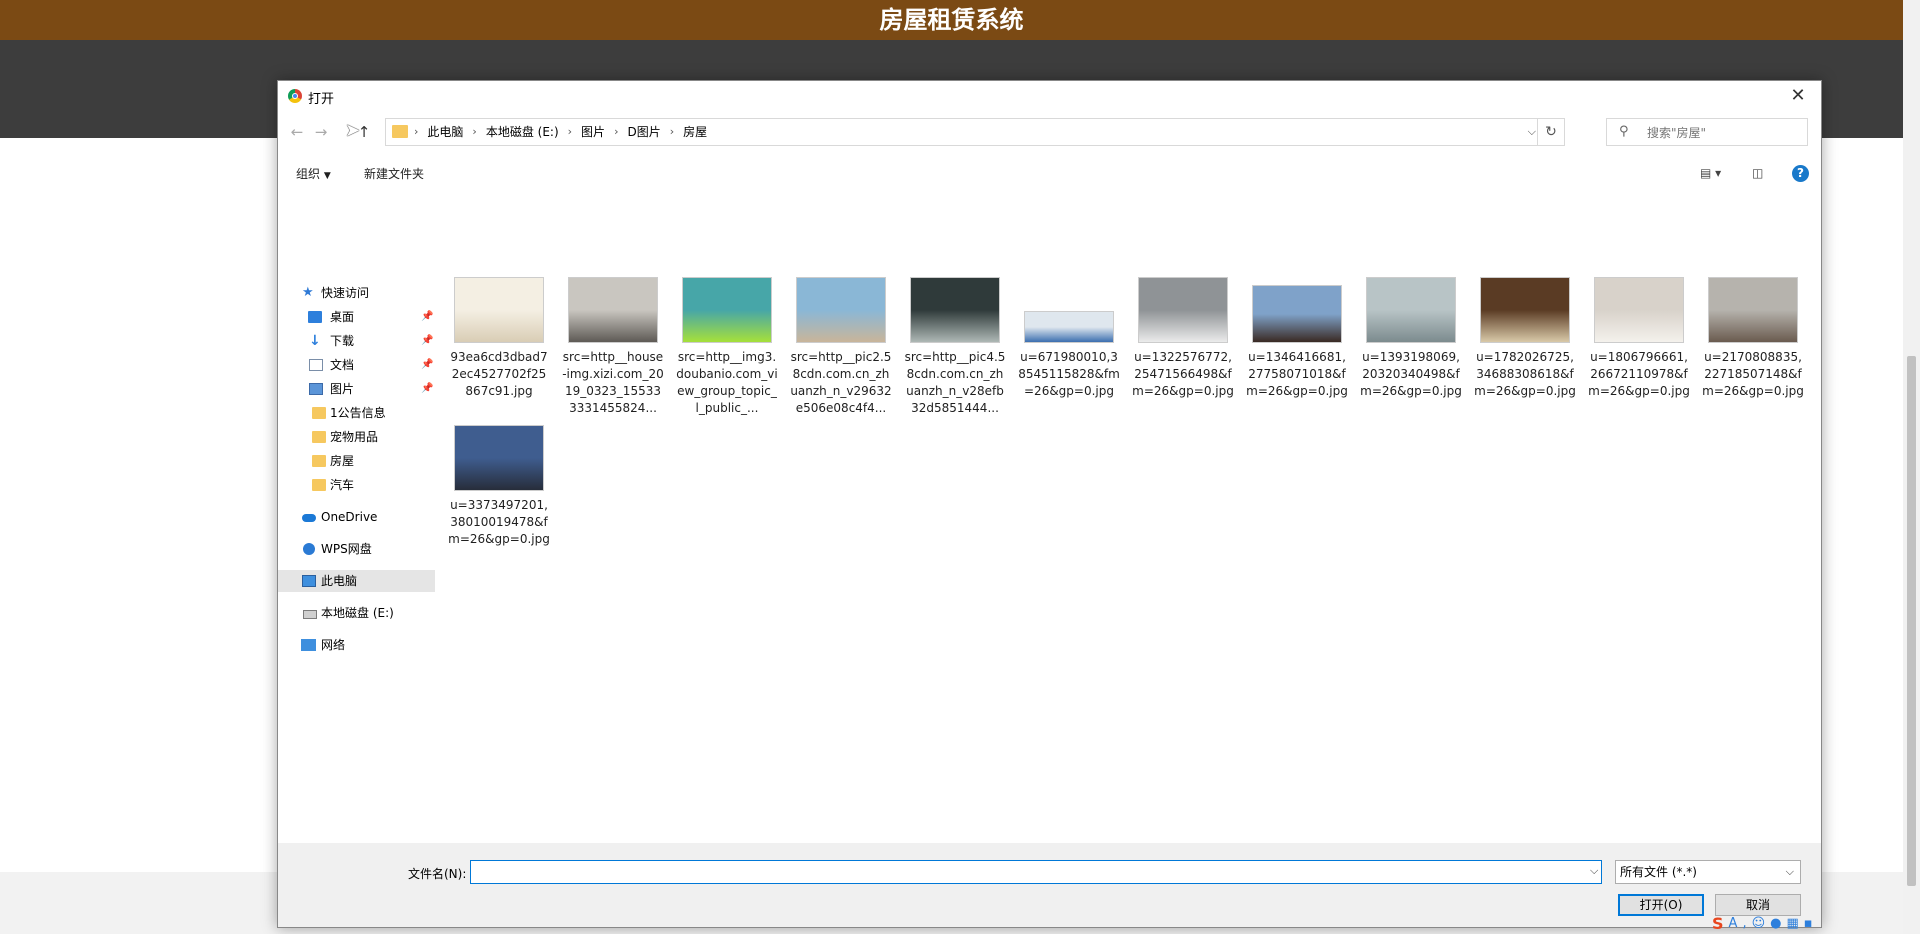 The width and height of the screenshot is (1920, 934). Describe the element at coordinates (316, 389) in the screenshot. I see `pictures-icon` at that location.